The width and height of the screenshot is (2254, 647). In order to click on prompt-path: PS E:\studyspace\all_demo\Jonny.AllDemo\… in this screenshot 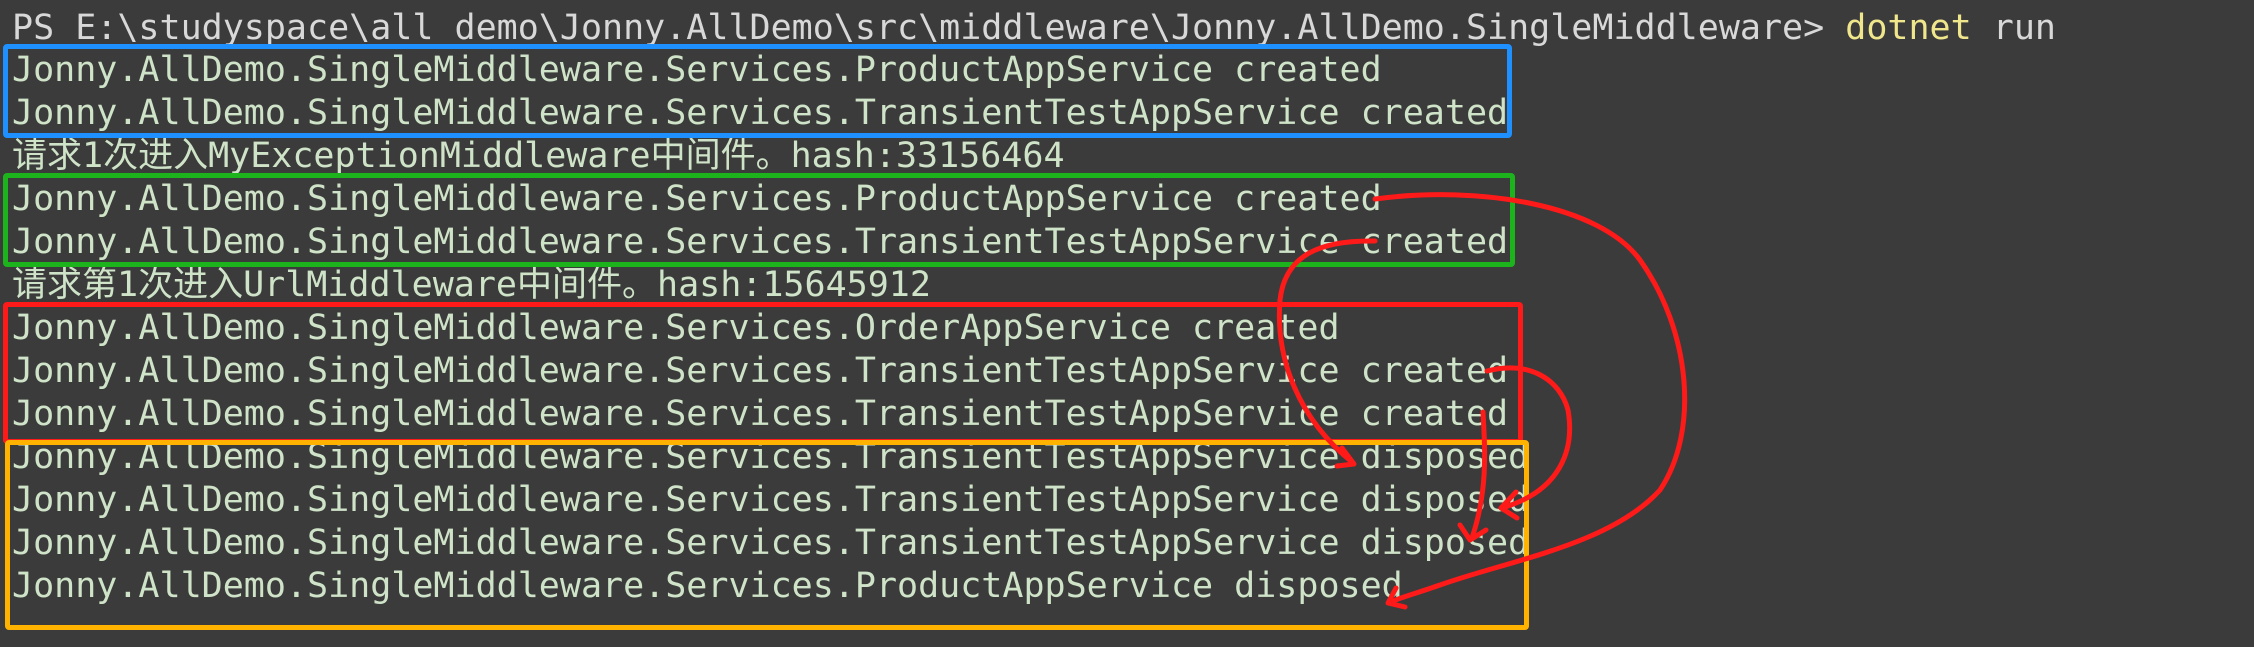, I will do `click(918, 28)`.